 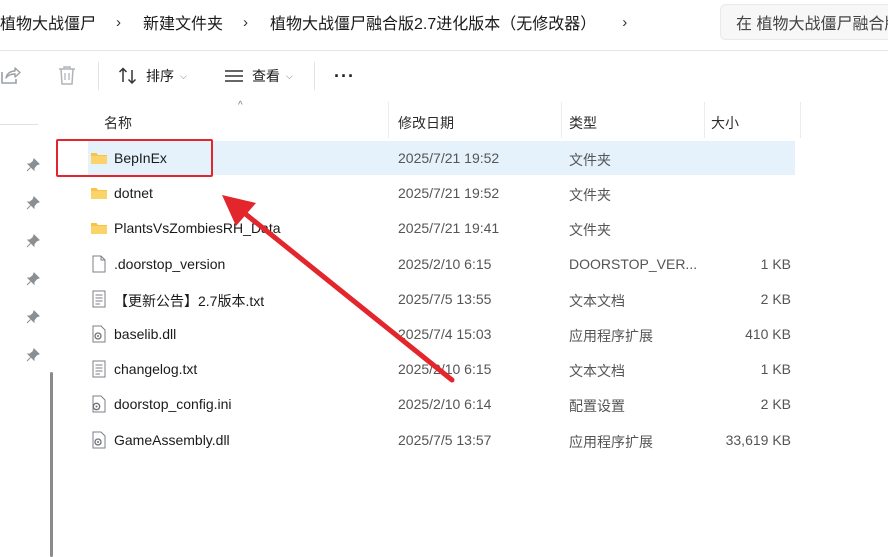 What do you see at coordinates (445, 334) in the screenshot?
I see `file-date: 2025/7/4 15:03` at bounding box center [445, 334].